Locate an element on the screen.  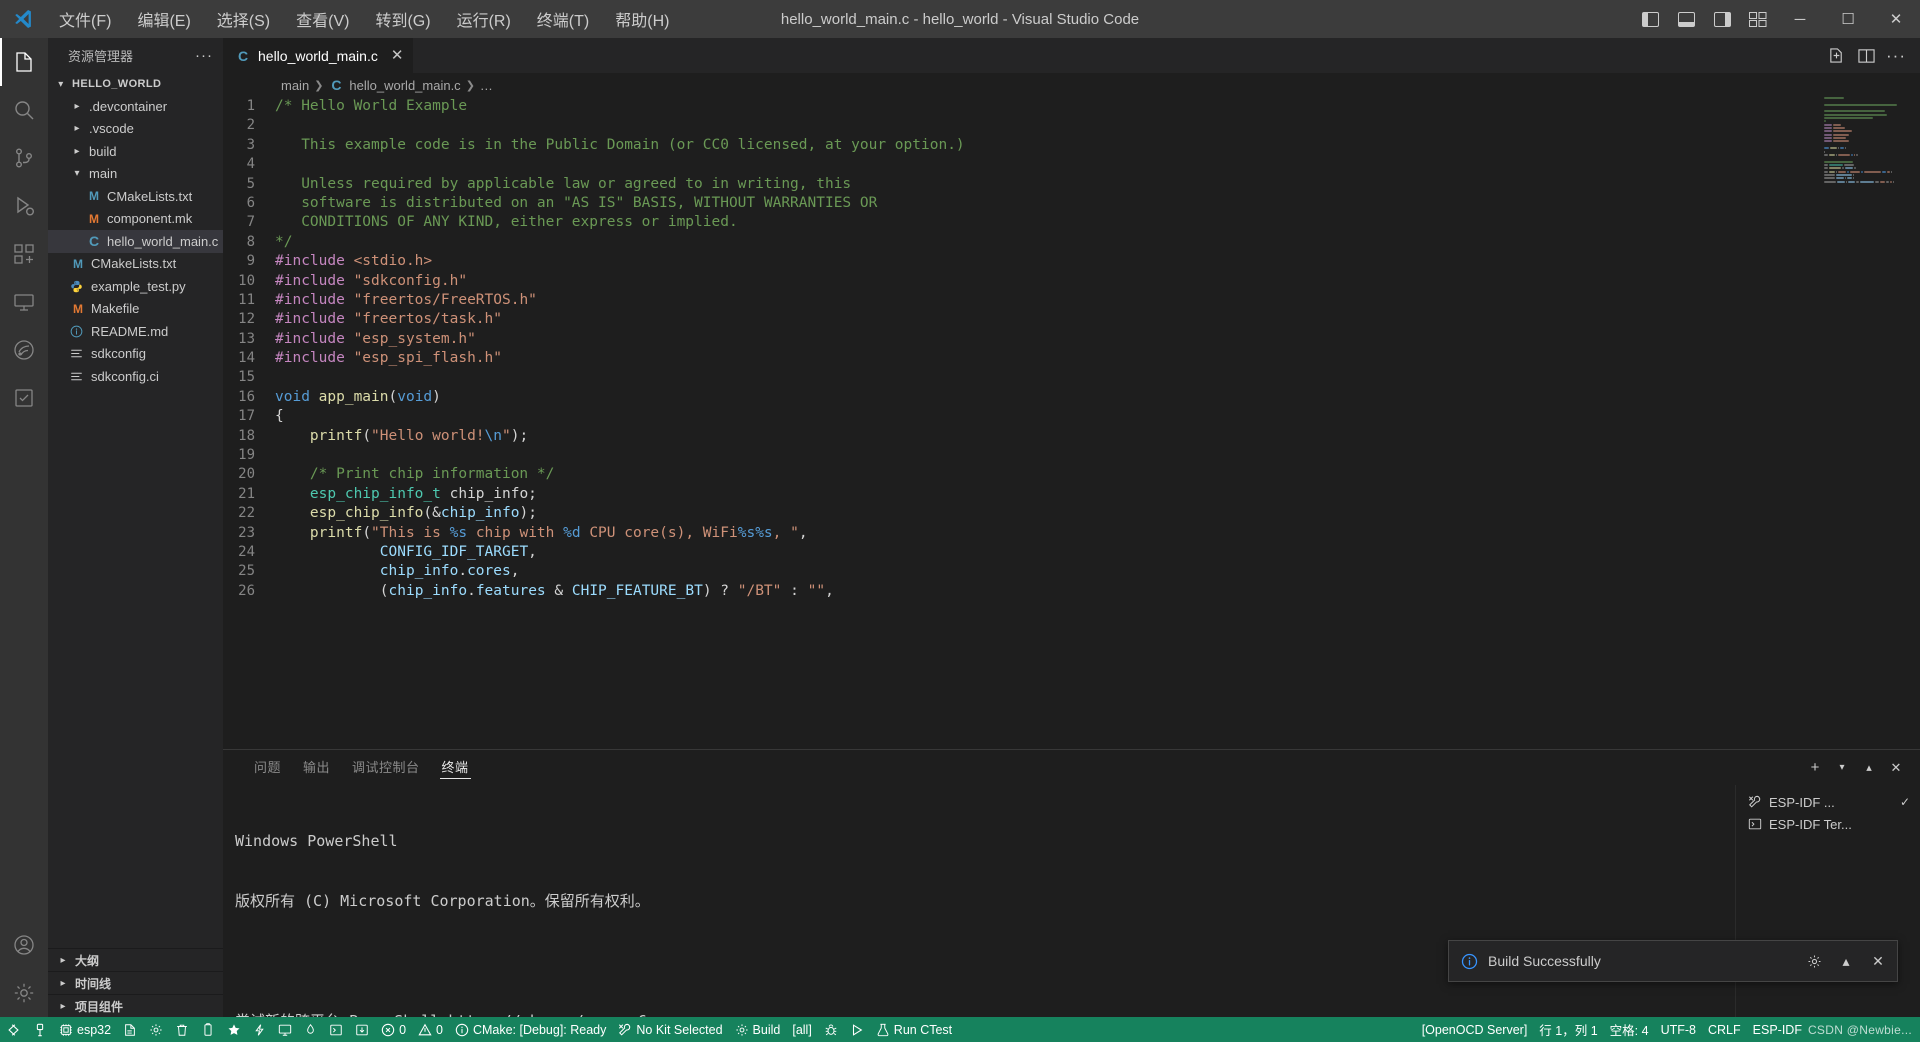
esp-idf-export-icon is located at coordinates (362, 1029).